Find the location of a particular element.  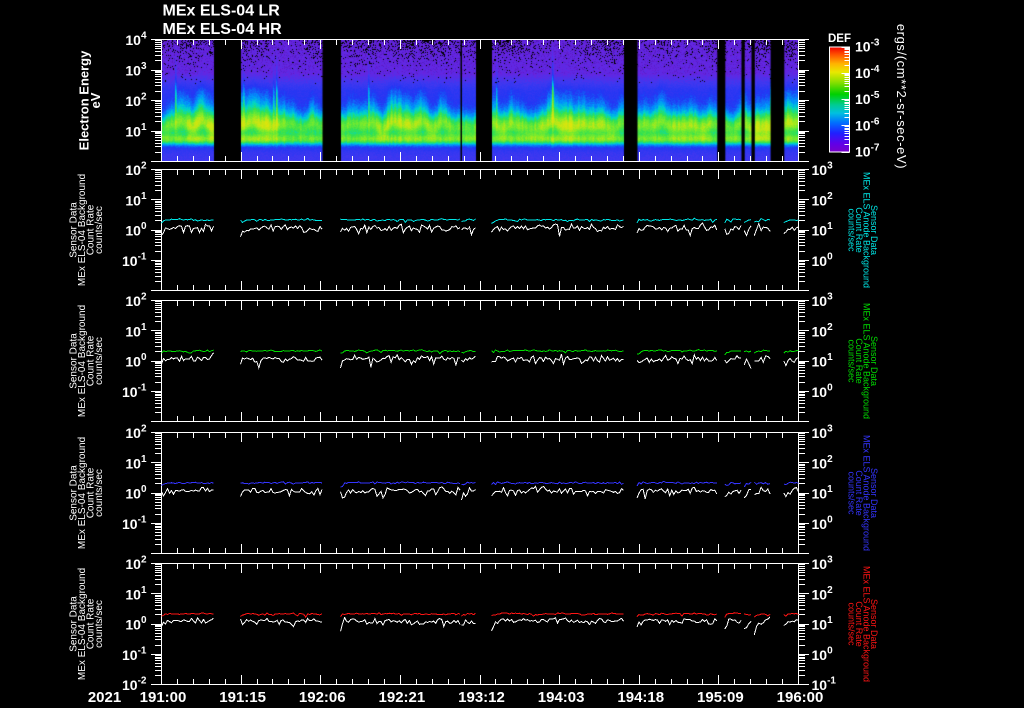

svg-text: 195:09 is located at coordinates (720, 697).